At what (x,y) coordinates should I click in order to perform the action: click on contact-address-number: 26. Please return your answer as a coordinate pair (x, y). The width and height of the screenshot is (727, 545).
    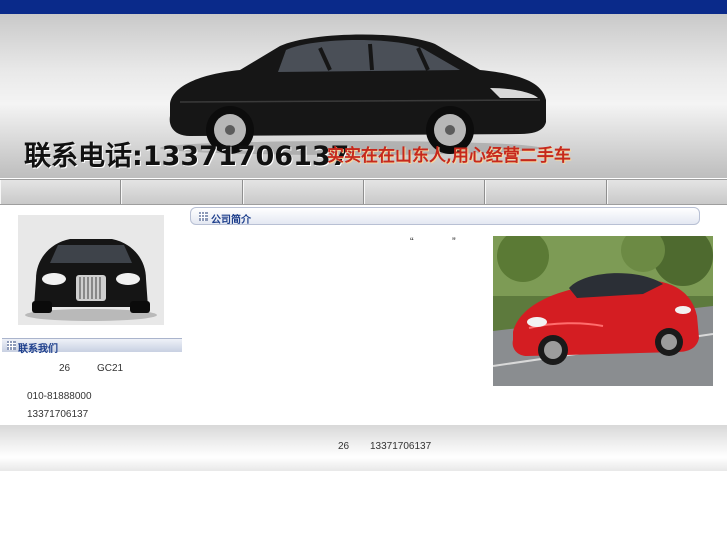
    Looking at the image, I should click on (65, 368).